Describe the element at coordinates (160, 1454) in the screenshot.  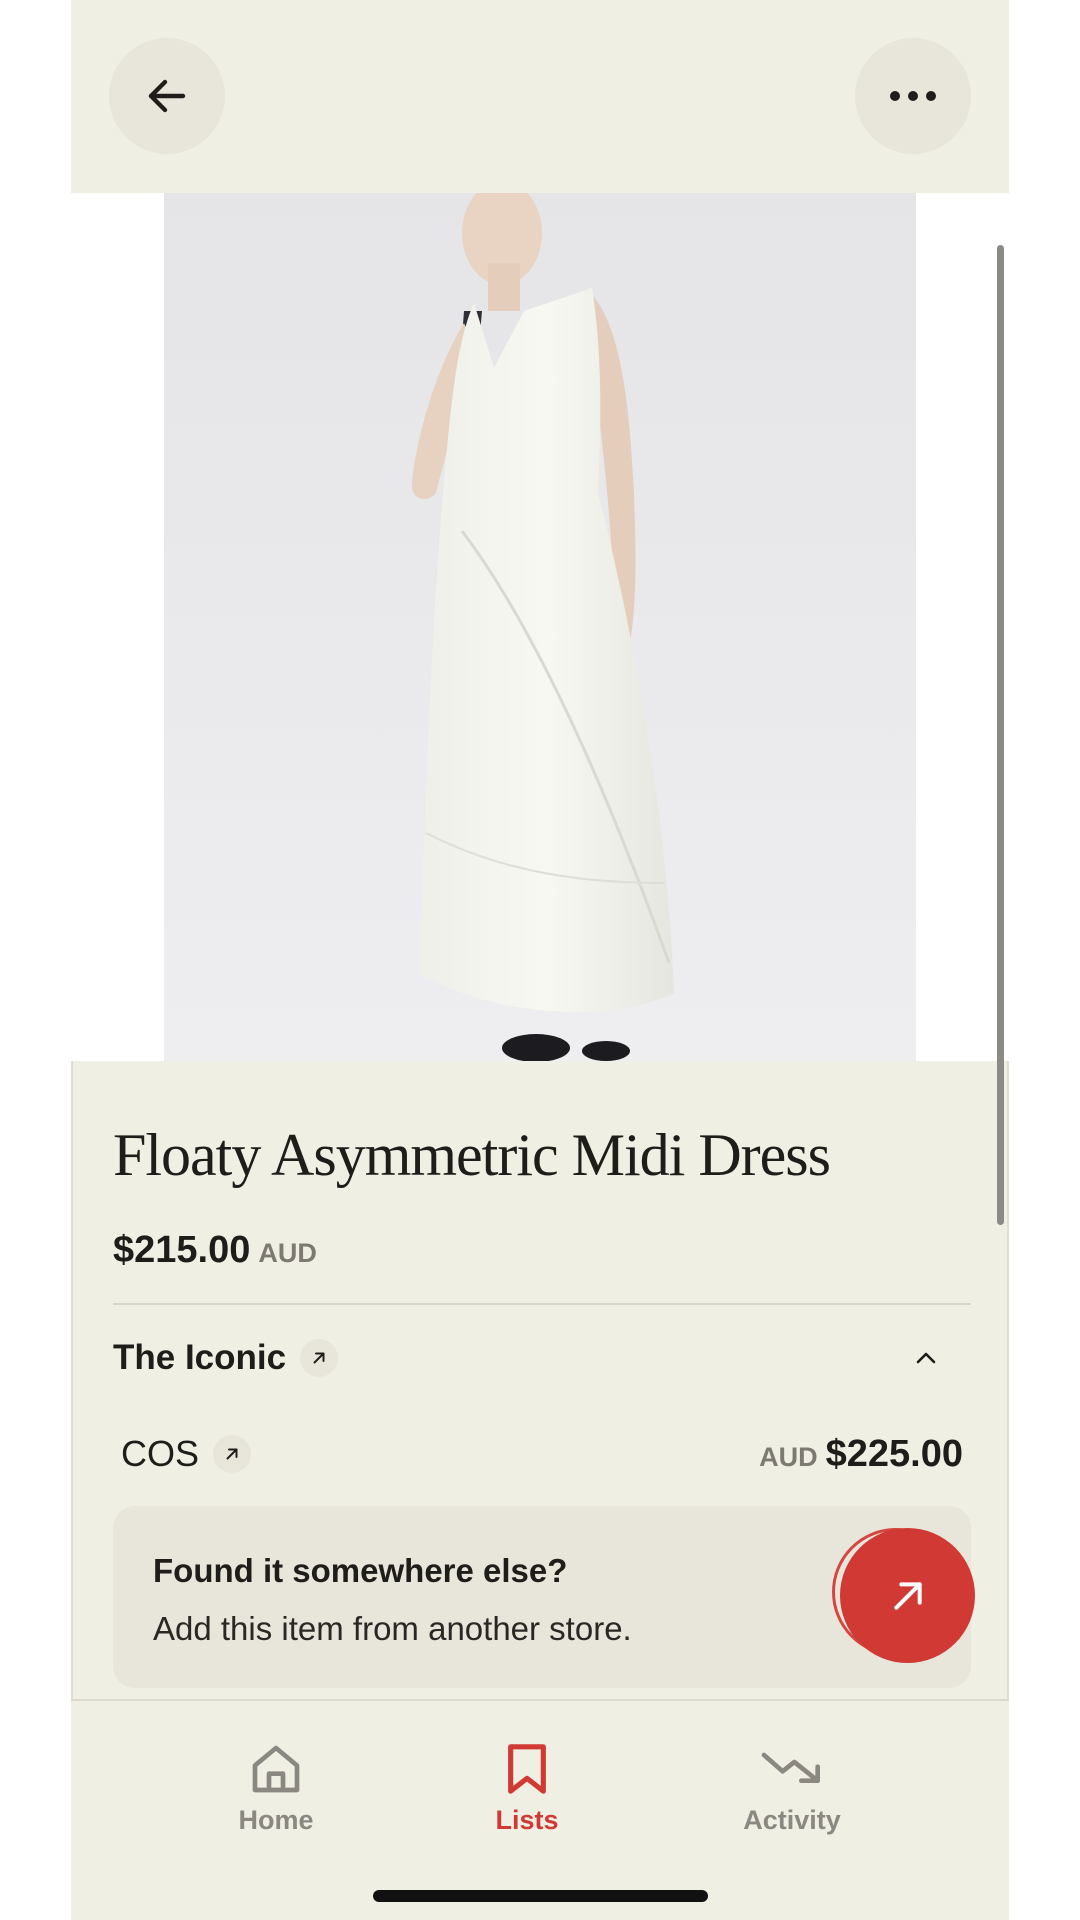
I see `offer-store-name: COS` at that location.